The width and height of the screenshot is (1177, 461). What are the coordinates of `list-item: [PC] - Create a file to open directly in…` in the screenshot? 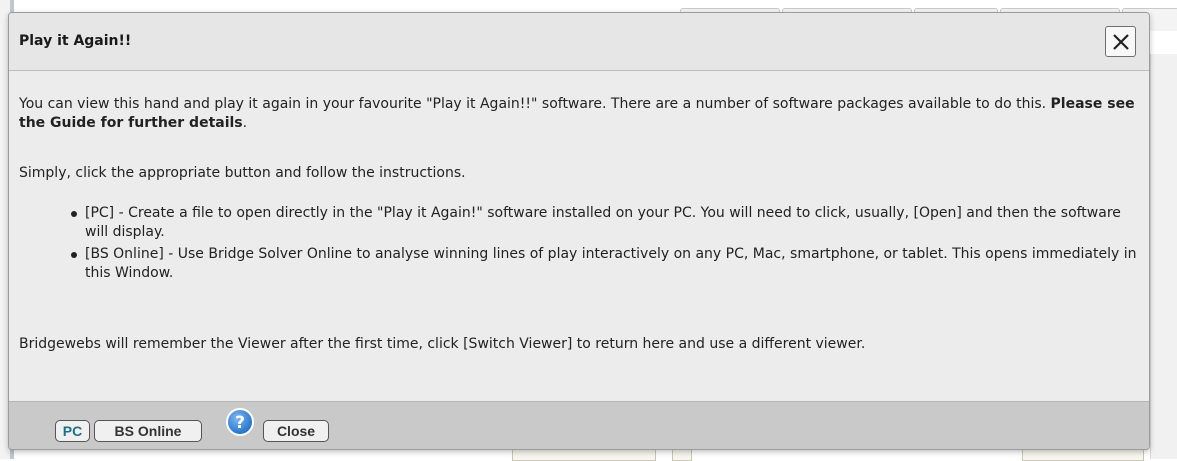 It's located at (579, 223).